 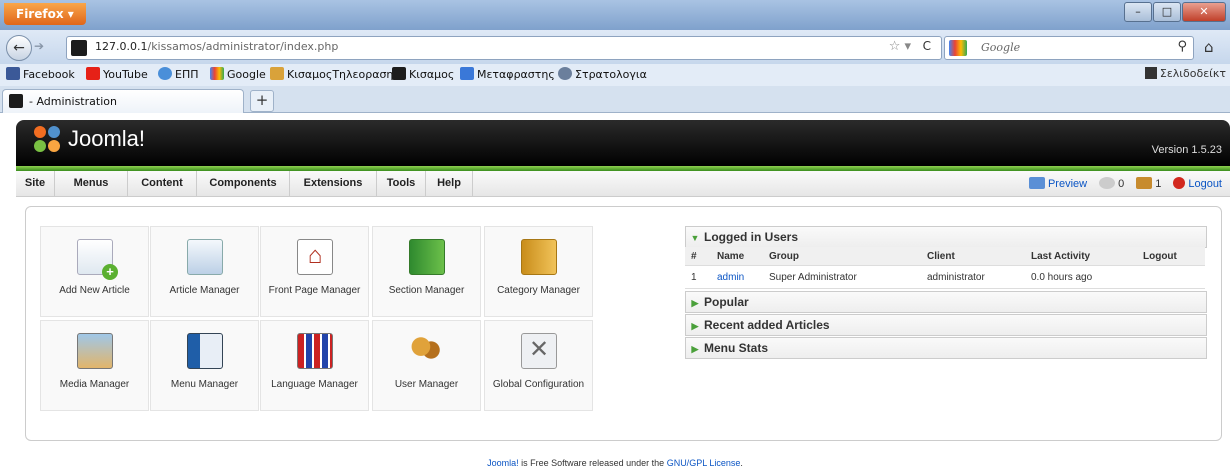 What do you see at coordinates (35, 183) in the screenshot?
I see `menu-site: Site` at bounding box center [35, 183].